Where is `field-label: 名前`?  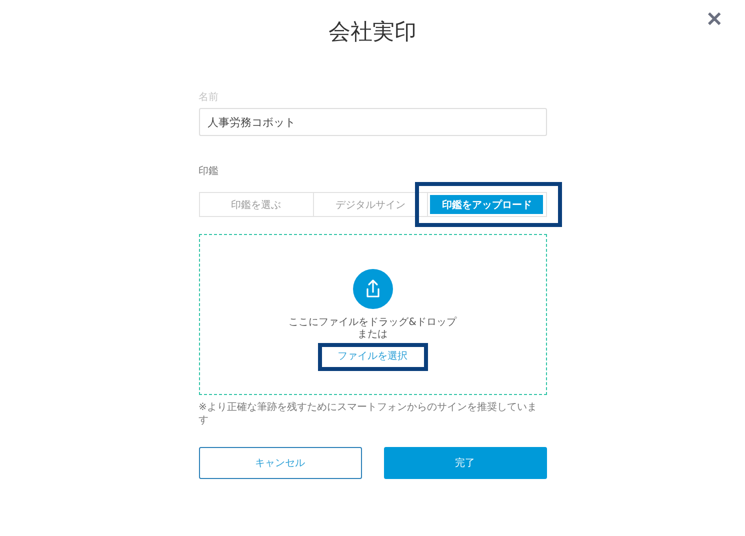 field-label: 名前 is located at coordinates (209, 98).